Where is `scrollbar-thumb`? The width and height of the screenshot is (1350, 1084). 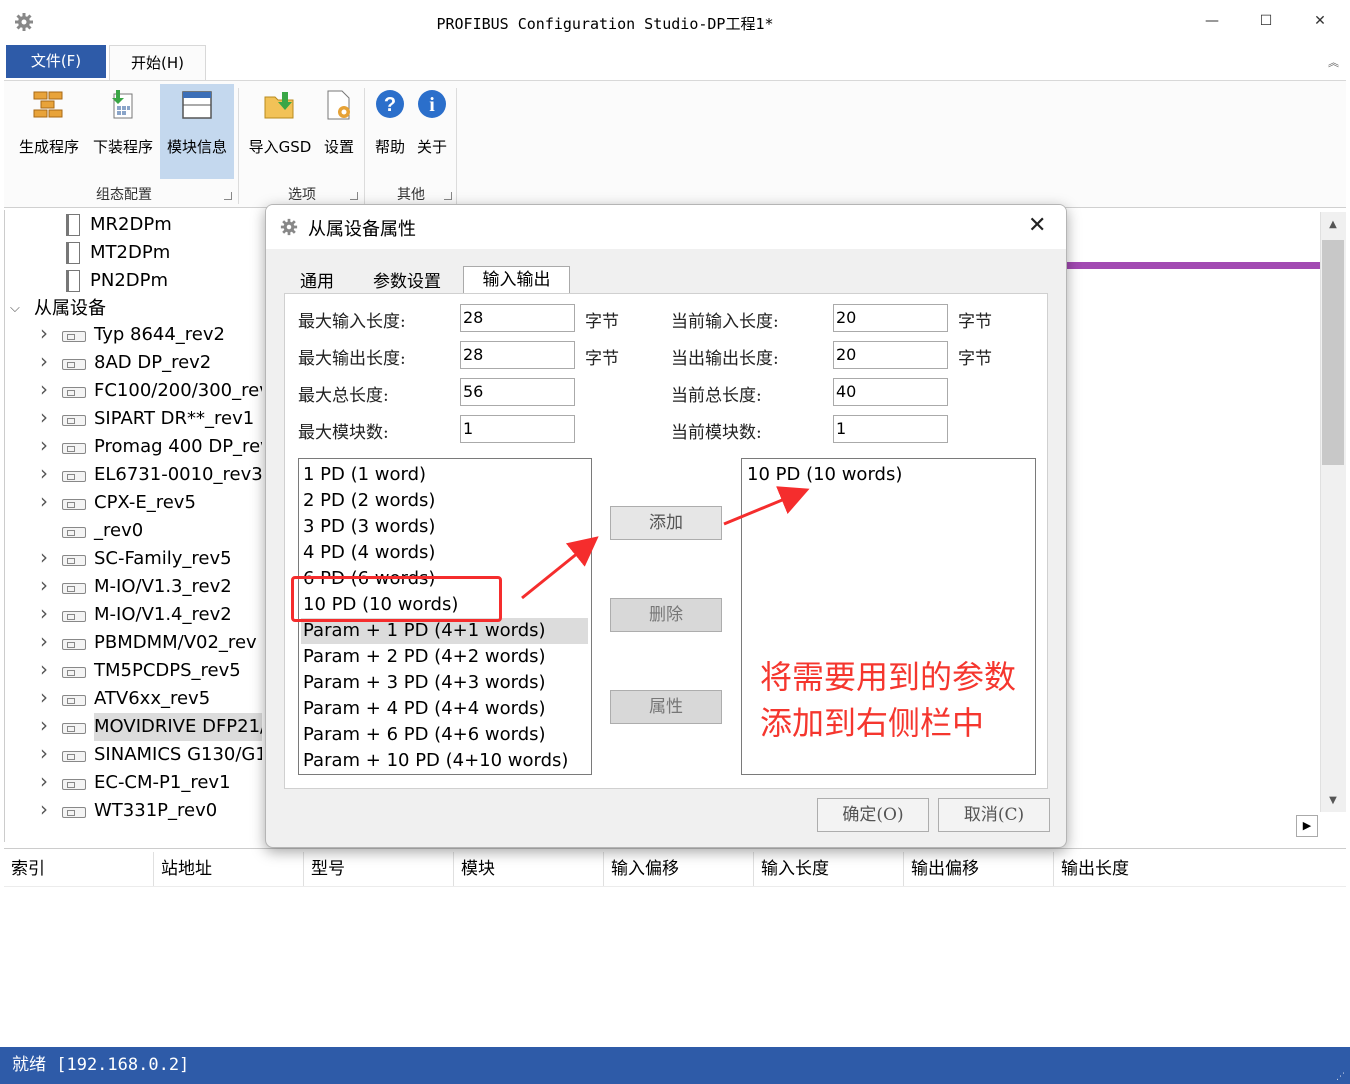
scrollbar-thumb is located at coordinates (1333, 352).